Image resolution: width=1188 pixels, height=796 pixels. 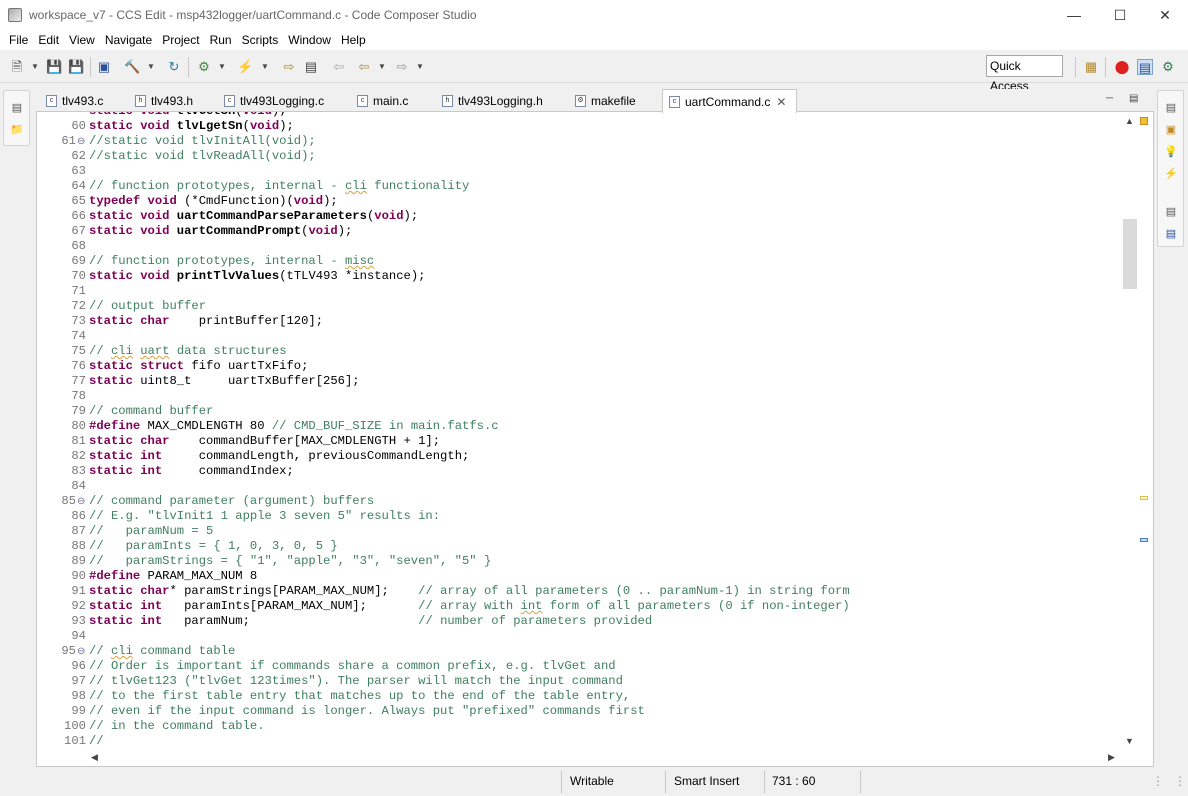 I want to click on maximize-editor-icon: ▤, so click(x=1133, y=98).